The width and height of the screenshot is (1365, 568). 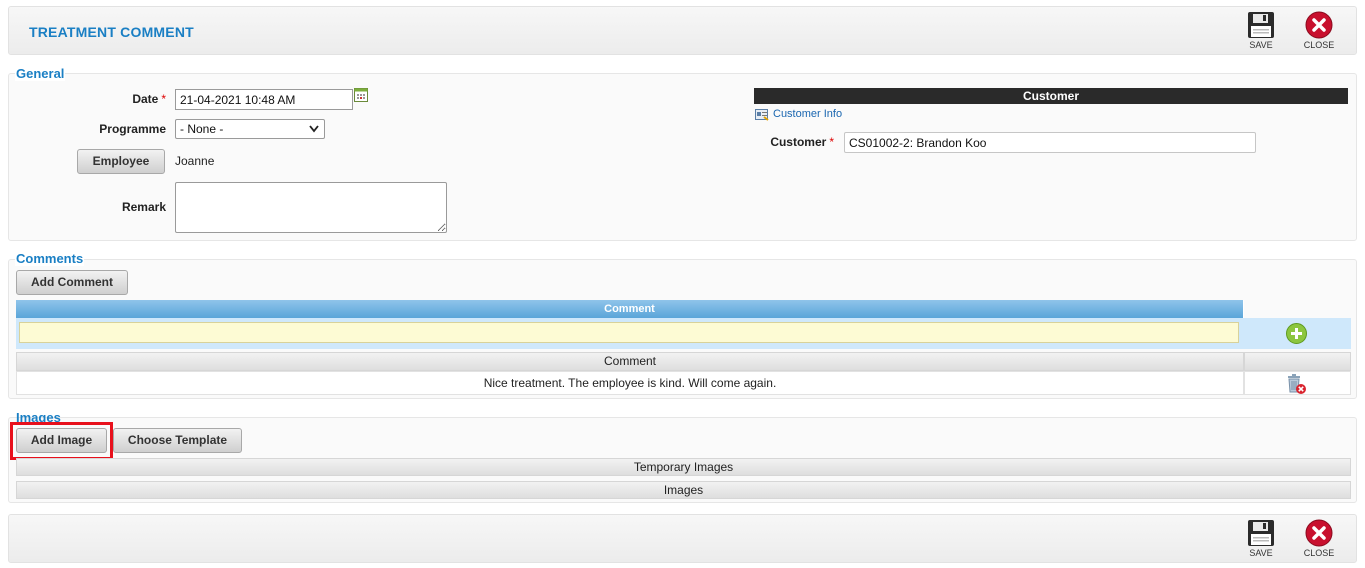 What do you see at coordinates (143, 207) in the screenshot?
I see `remark-label: Remark` at bounding box center [143, 207].